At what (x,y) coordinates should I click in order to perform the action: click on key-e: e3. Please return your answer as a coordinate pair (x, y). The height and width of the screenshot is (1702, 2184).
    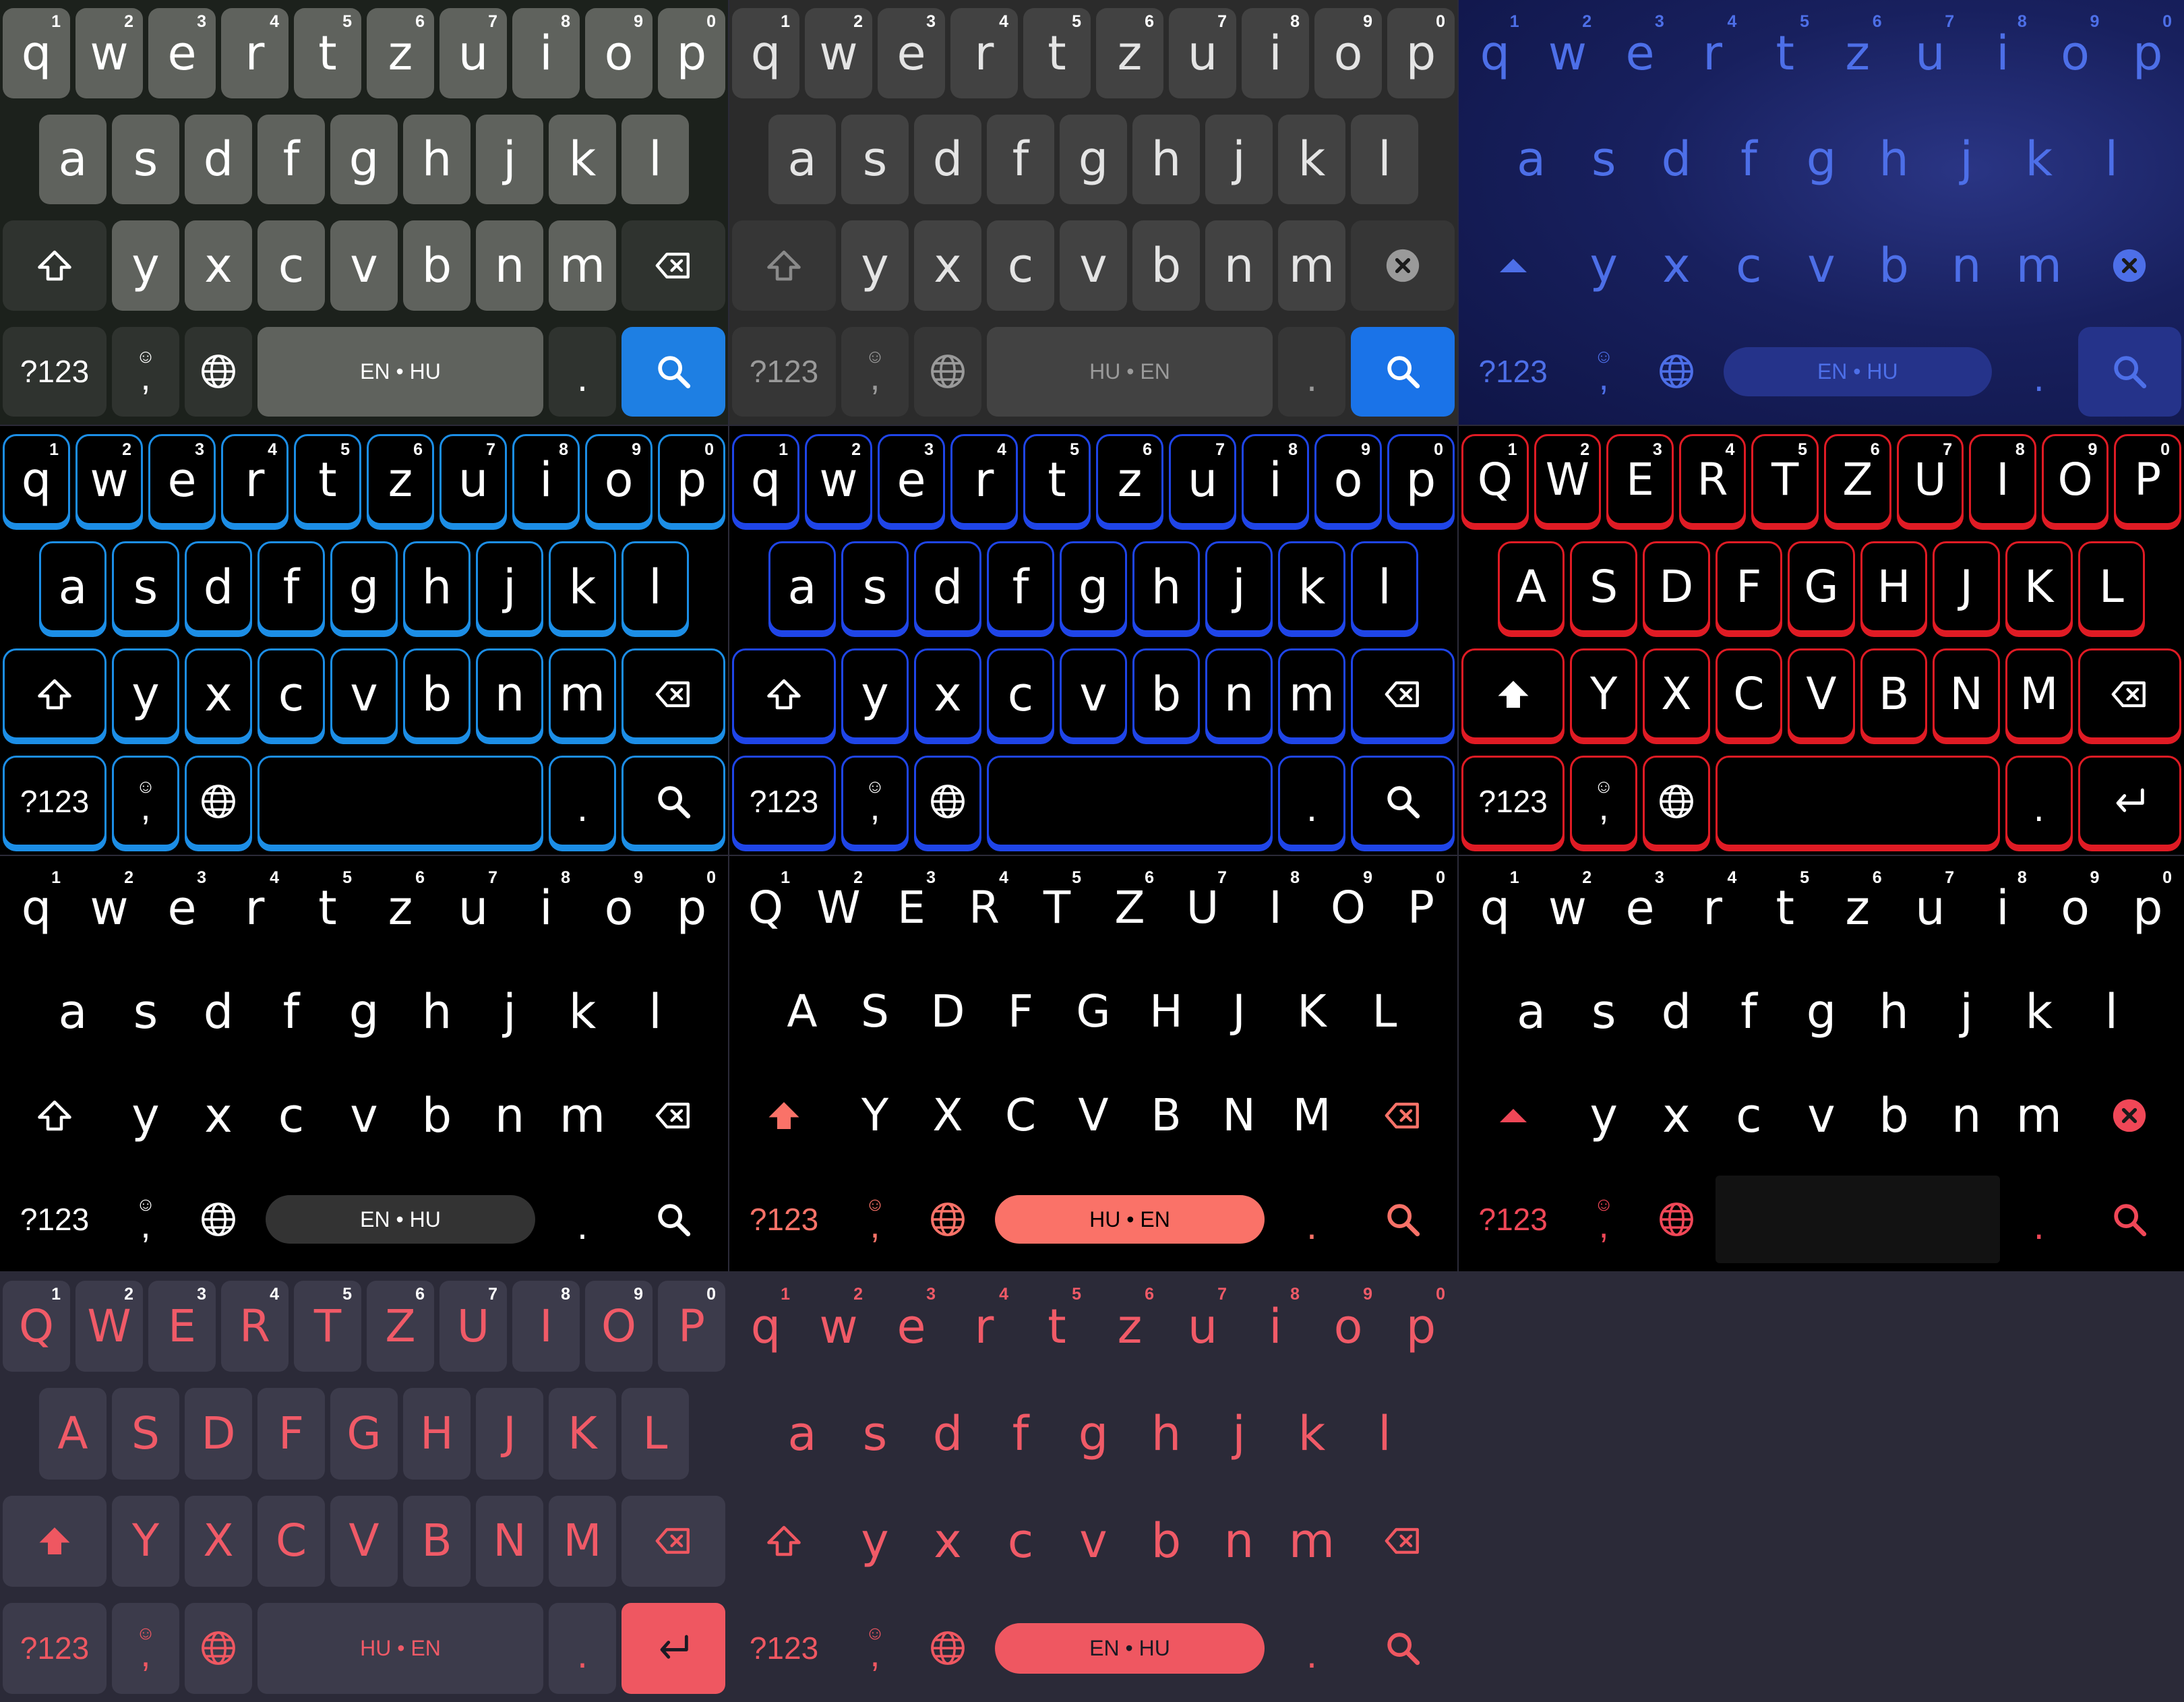
    Looking at the image, I should click on (182, 53).